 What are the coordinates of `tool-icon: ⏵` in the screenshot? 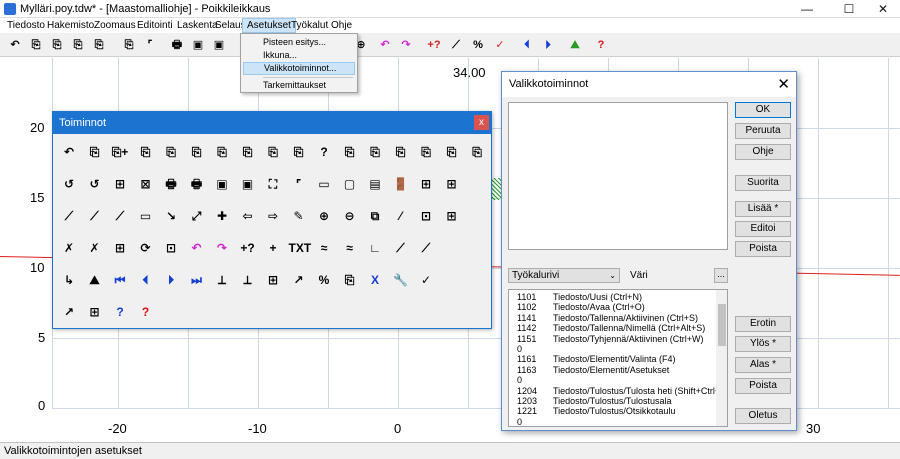 It's located at (171, 280).